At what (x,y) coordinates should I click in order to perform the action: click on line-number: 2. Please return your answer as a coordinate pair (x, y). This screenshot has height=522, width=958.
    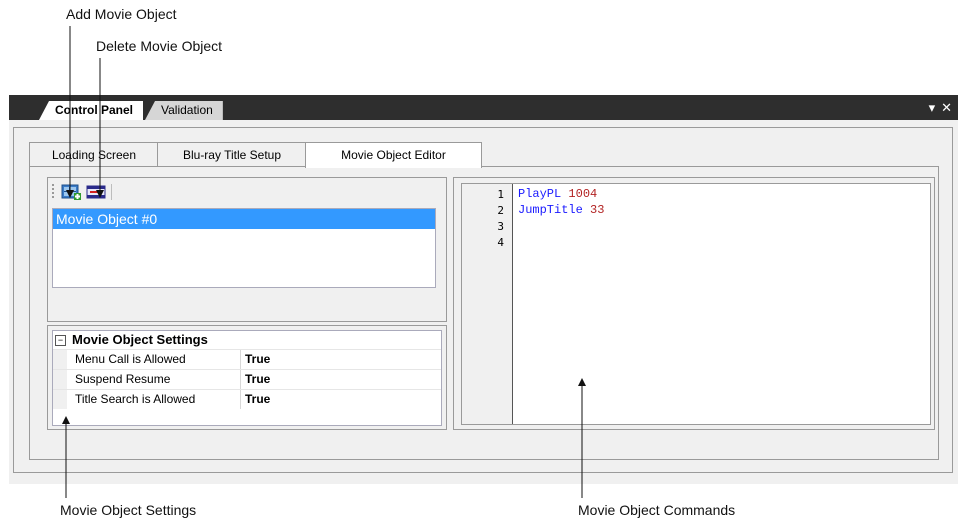
    Looking at the image, I should click on (500, 210).